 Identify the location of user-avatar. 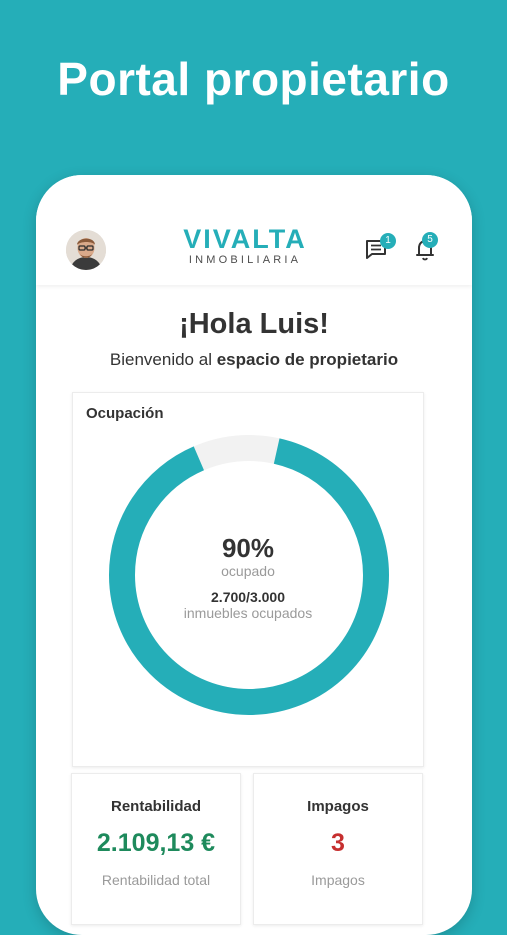
(86, 250).